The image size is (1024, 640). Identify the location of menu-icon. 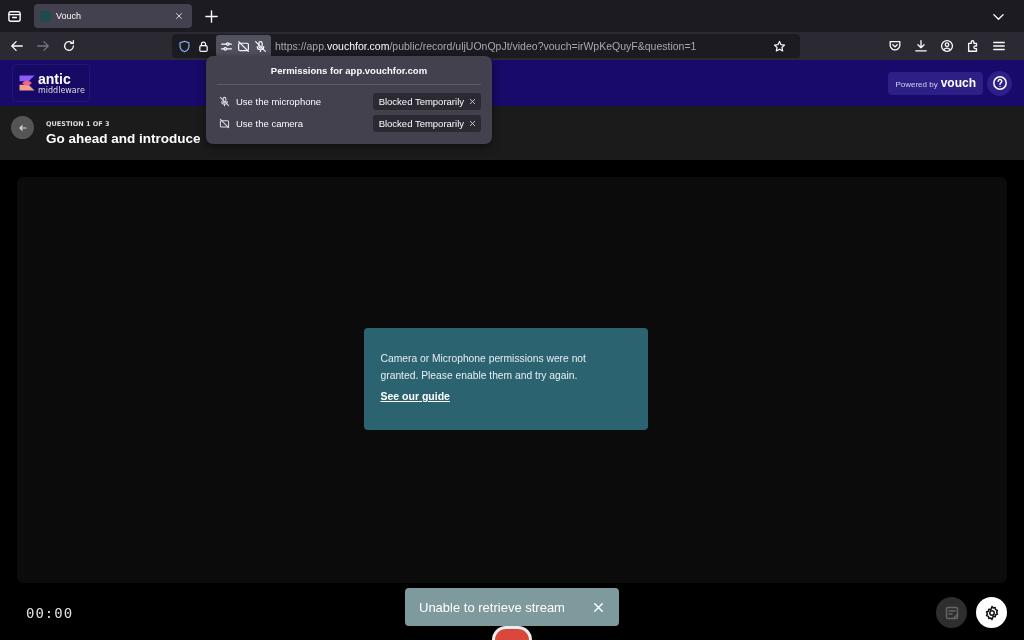
(999, 46).